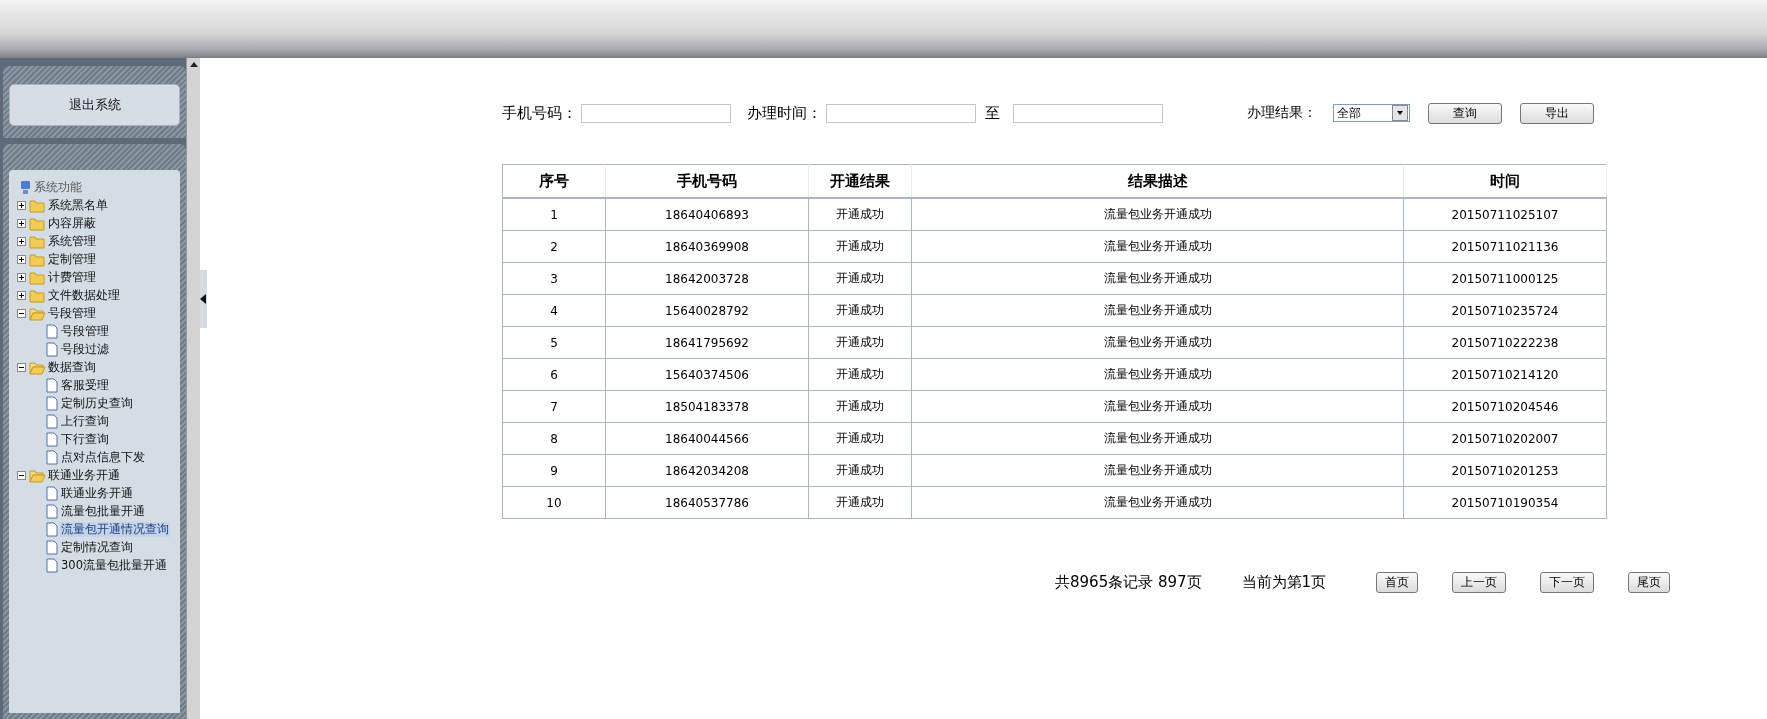  I want to click on tree-item: 定制情况查询, so click(97, 547).